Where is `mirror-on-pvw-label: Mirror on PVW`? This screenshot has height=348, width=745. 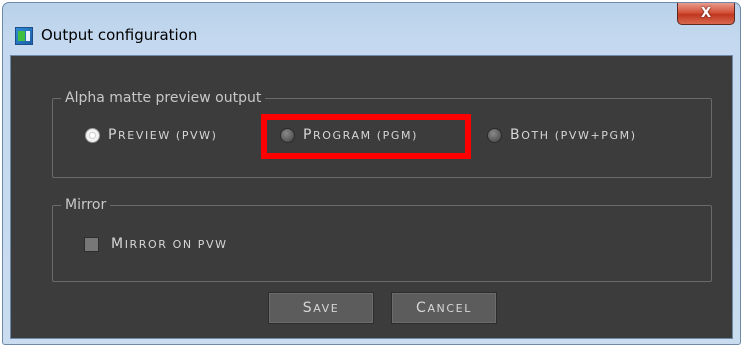 mirror-on-pvw-label: Mirror on PVW is located at coordinates (169, 244).